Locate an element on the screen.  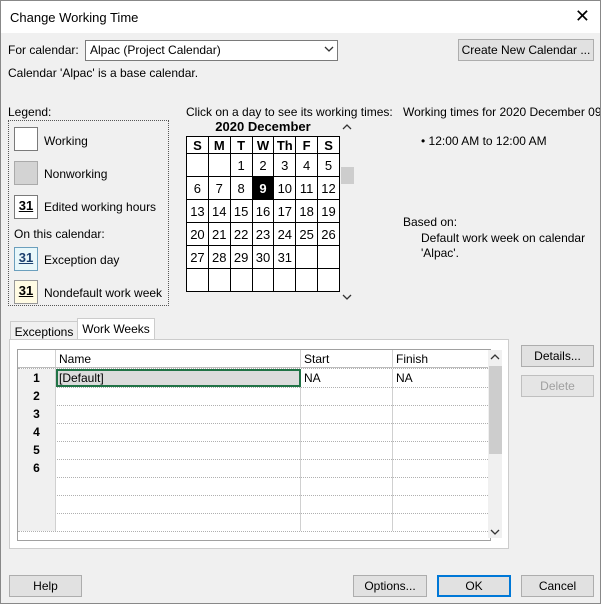
grid-scroll-thumb is located at coordinates (495, 410).